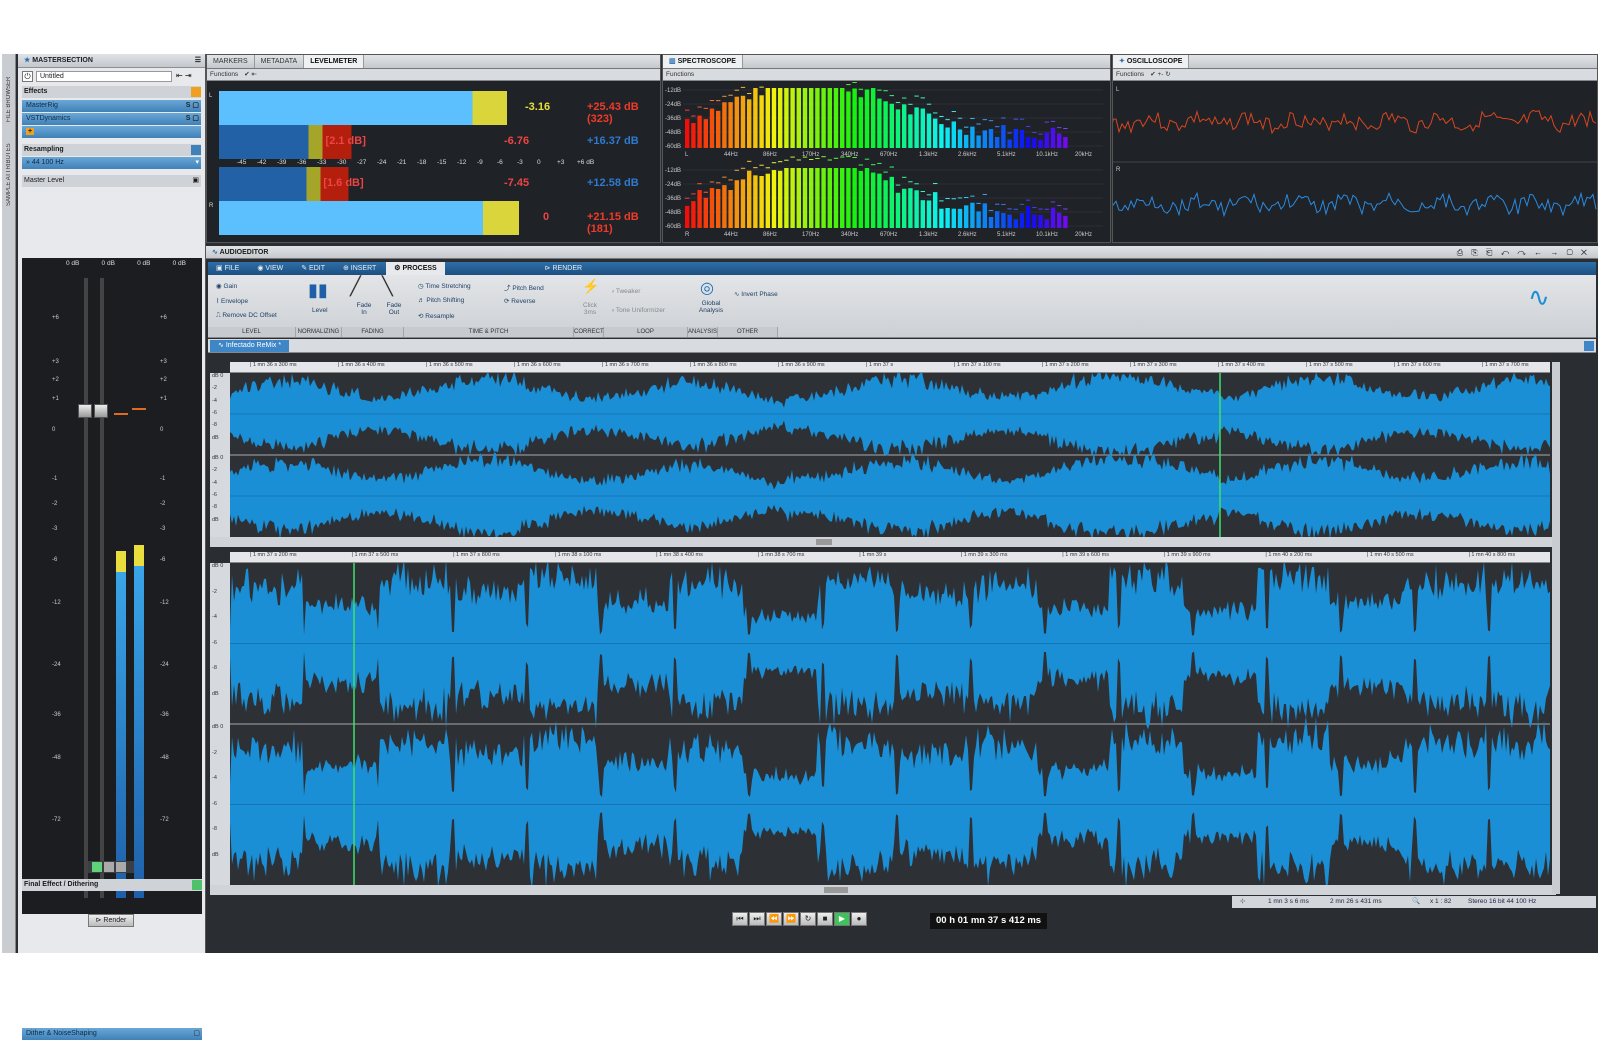 The height and width of the screenshot is (1040, 1600). Describe the element at coordinates (757, 919) in the screenshot. I see `go-end-icon: ⏭` at that location.